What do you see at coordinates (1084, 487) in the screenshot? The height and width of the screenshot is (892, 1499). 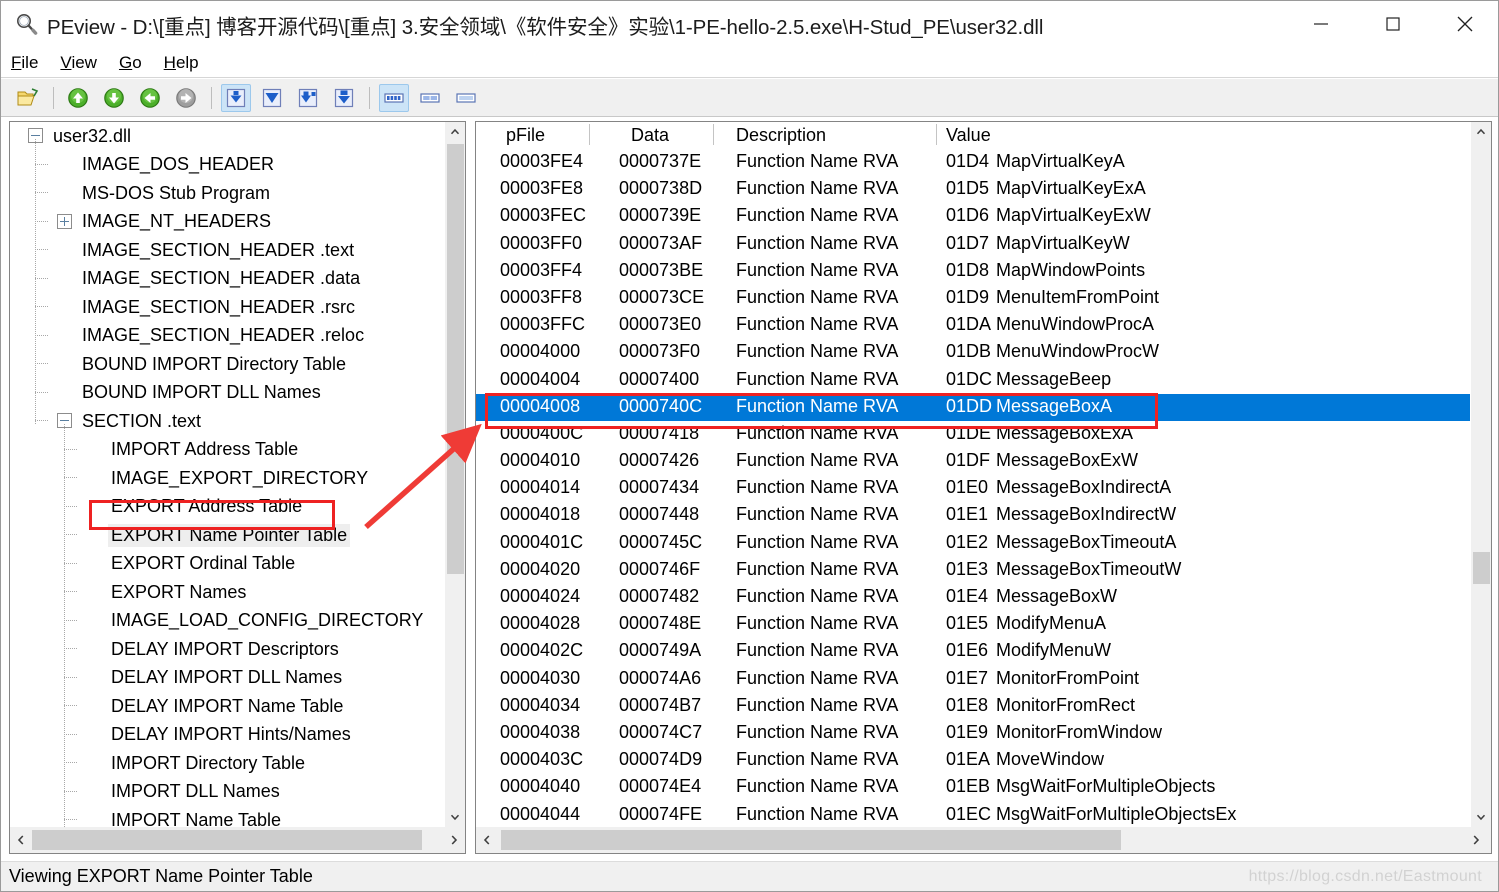 I see `cell-value: MessageBoxIndirectA` at bounding box center [1084, 487].